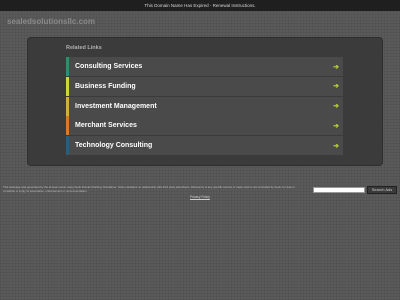 The image size is (400, 300). What do you see at coordinates (339, 190) in the screenshot?
I see `search-input` at bounding box center [339, 190].